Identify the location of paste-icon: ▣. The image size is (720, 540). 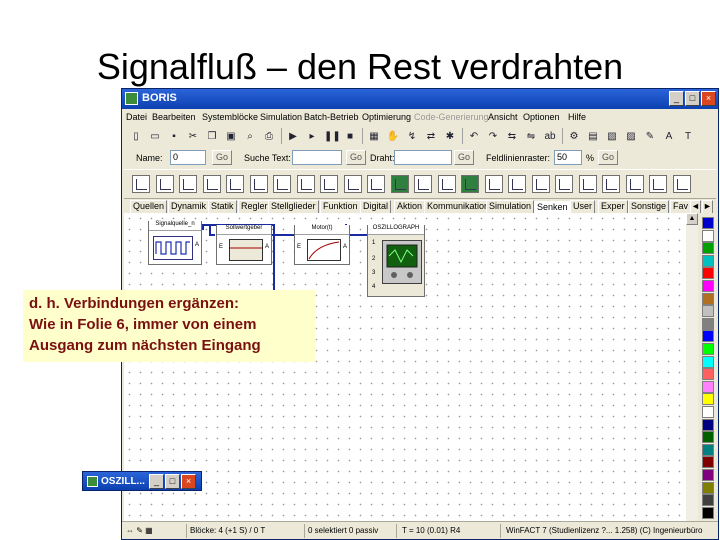
(231, 136).